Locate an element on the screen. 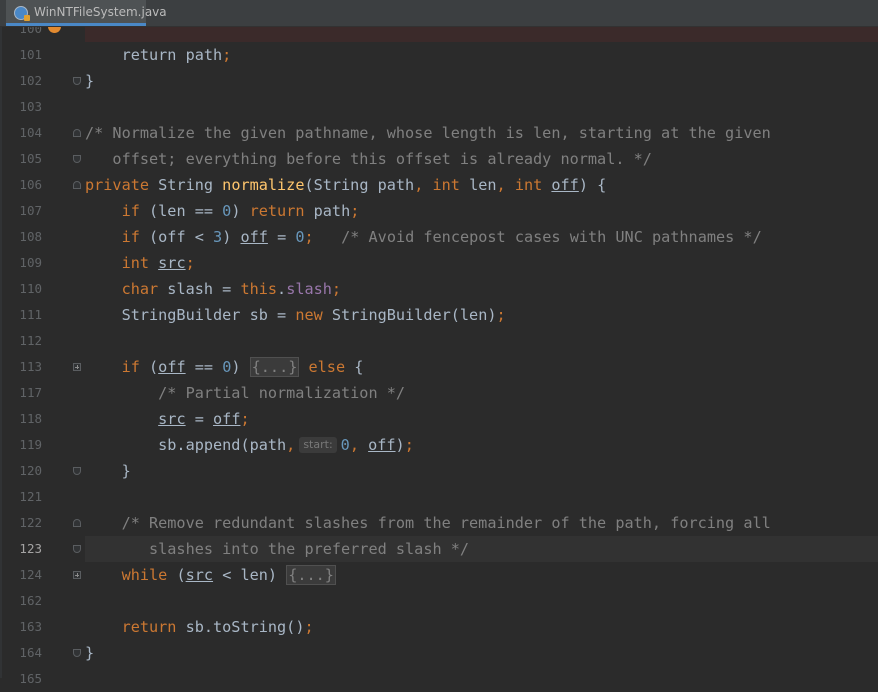  tab-winntfilesystem: WinNTFileSystem.java is located at coordinates (86, 13).